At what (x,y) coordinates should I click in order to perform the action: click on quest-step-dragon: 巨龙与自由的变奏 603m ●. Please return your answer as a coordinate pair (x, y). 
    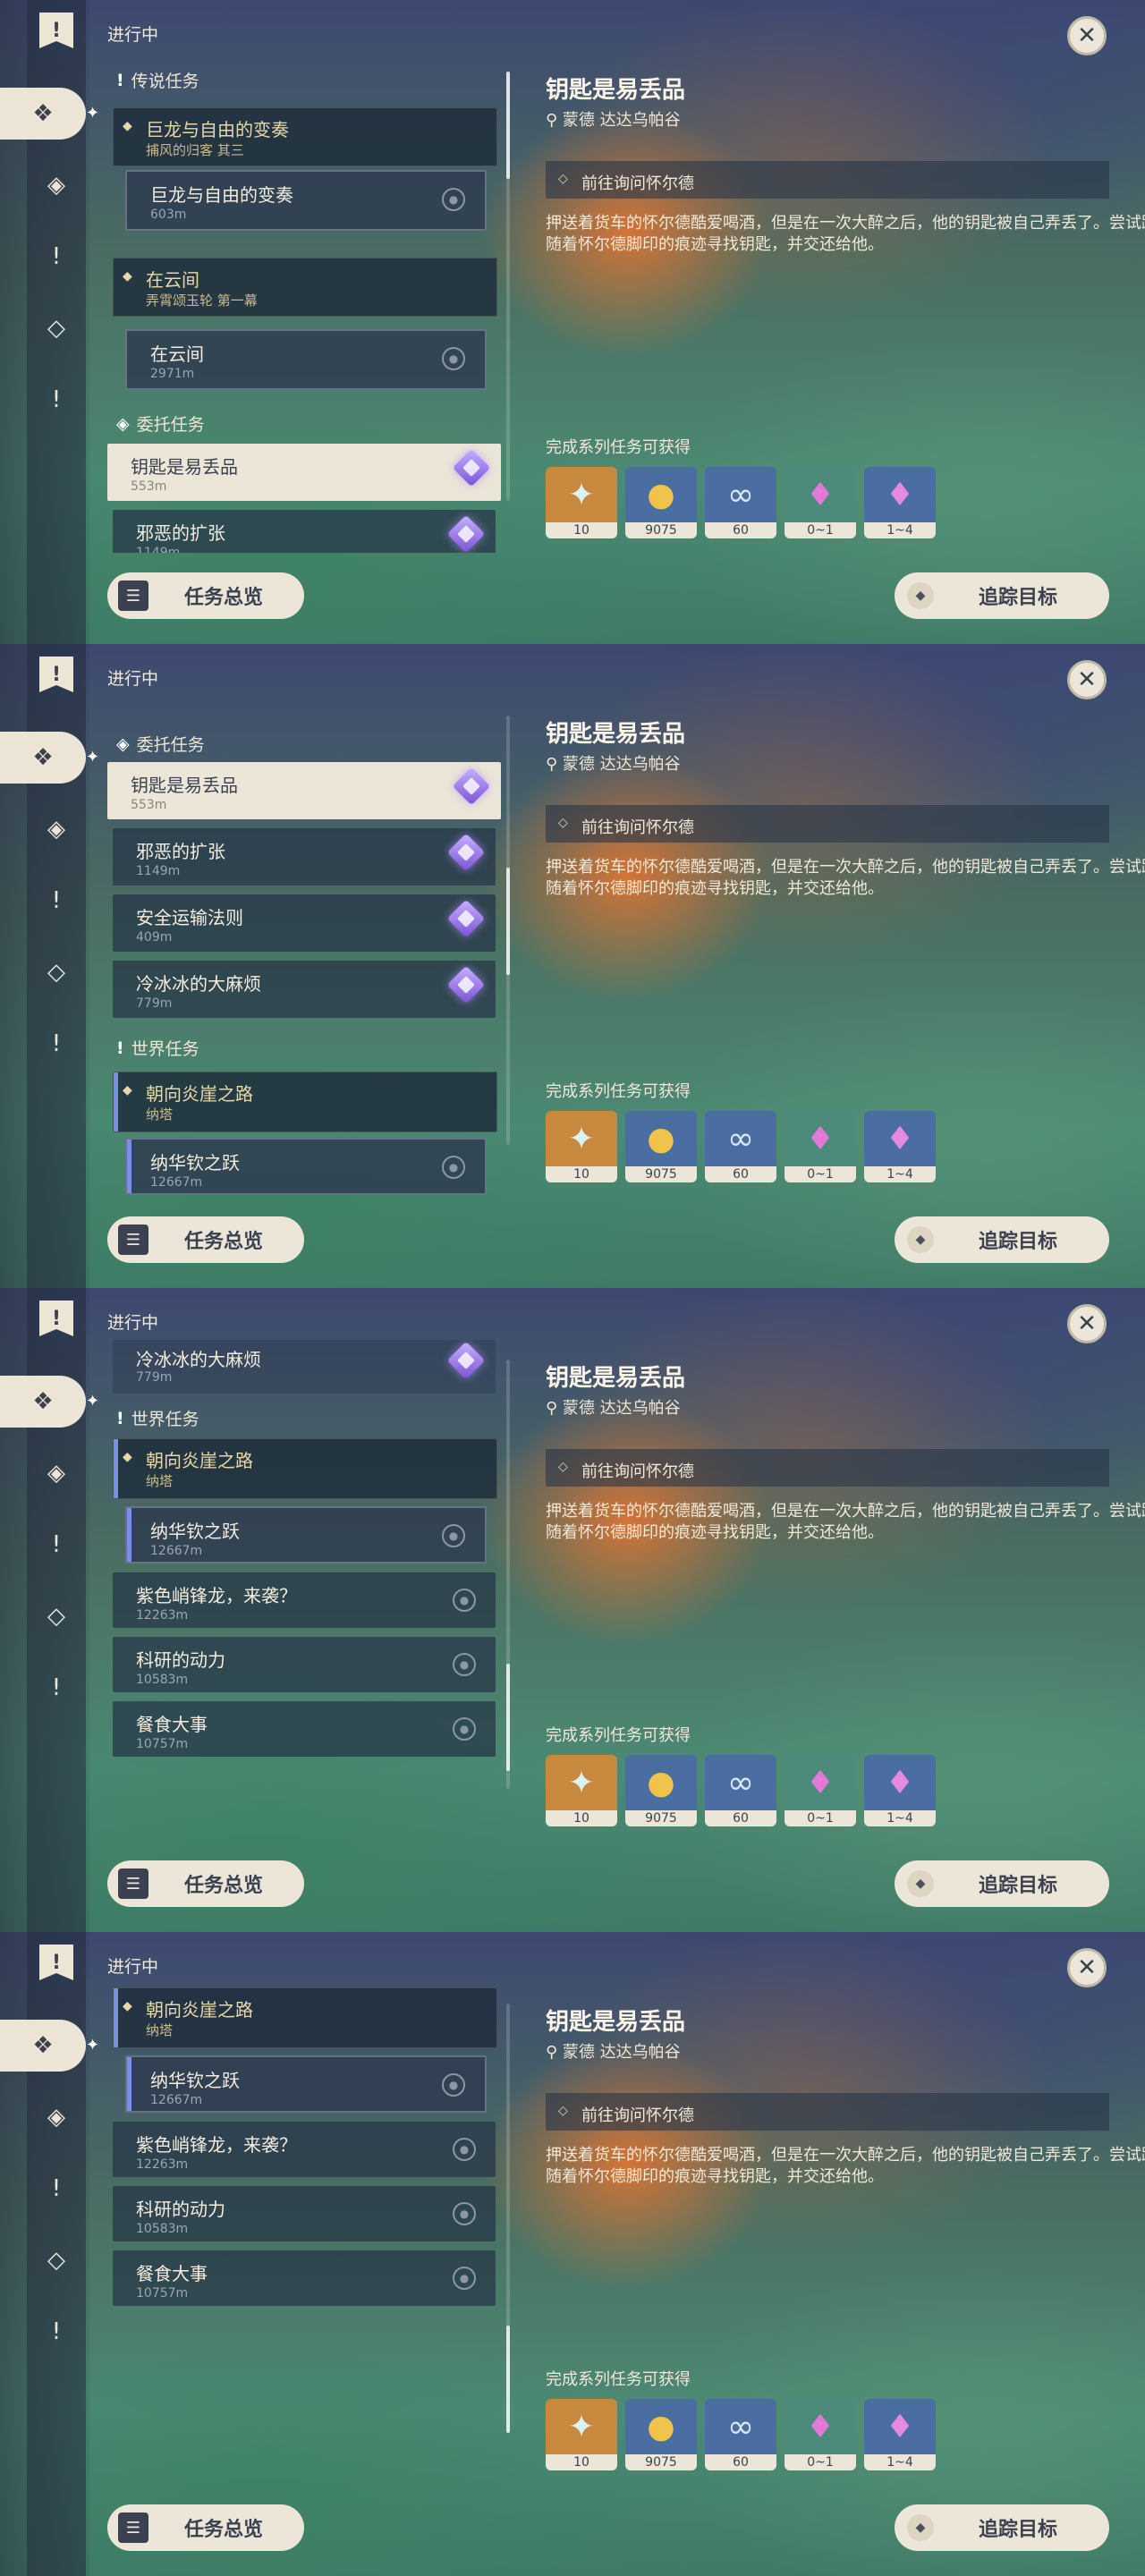
    Looking at the image, I should click on (306, 200).